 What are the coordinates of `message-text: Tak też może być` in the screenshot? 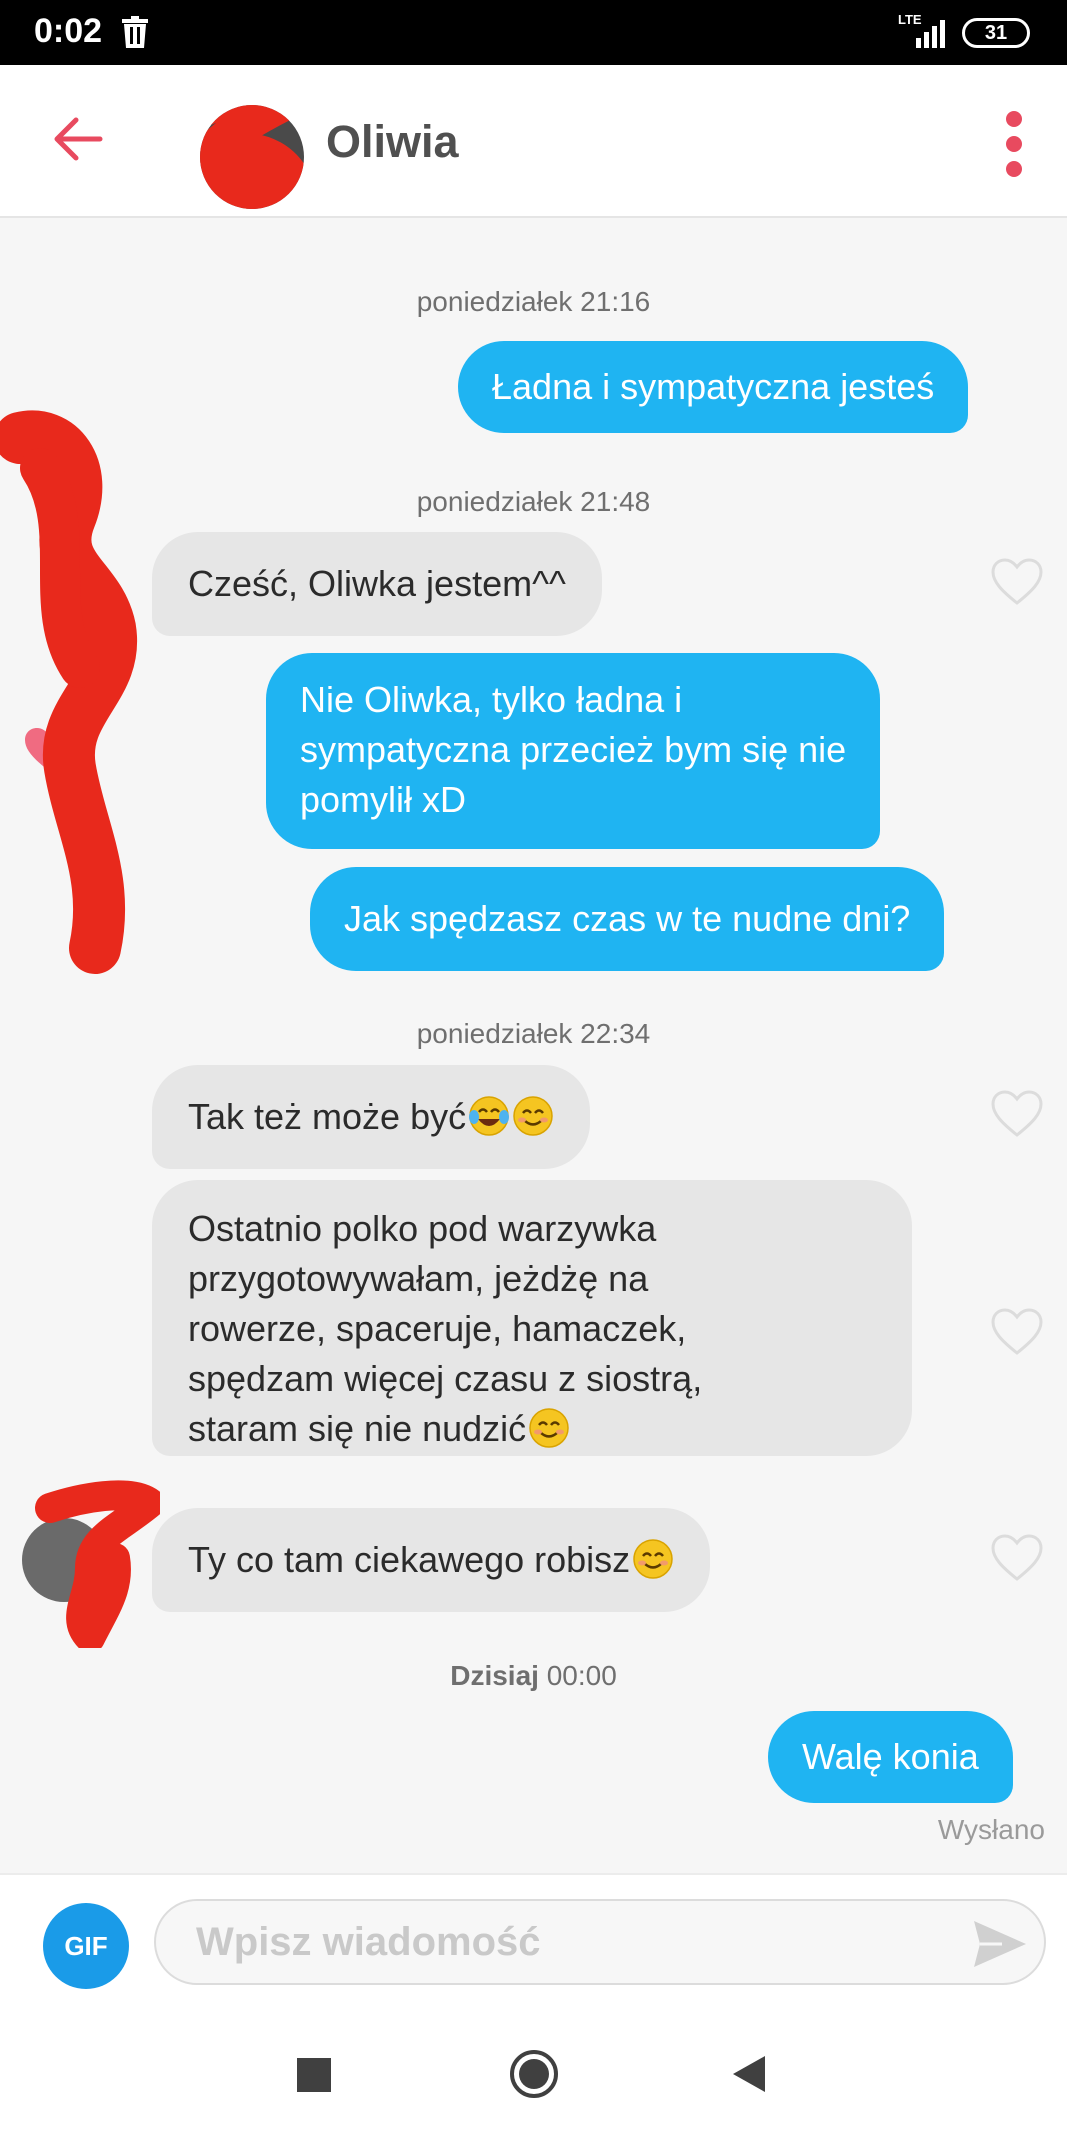 It's located at (371, 1117).